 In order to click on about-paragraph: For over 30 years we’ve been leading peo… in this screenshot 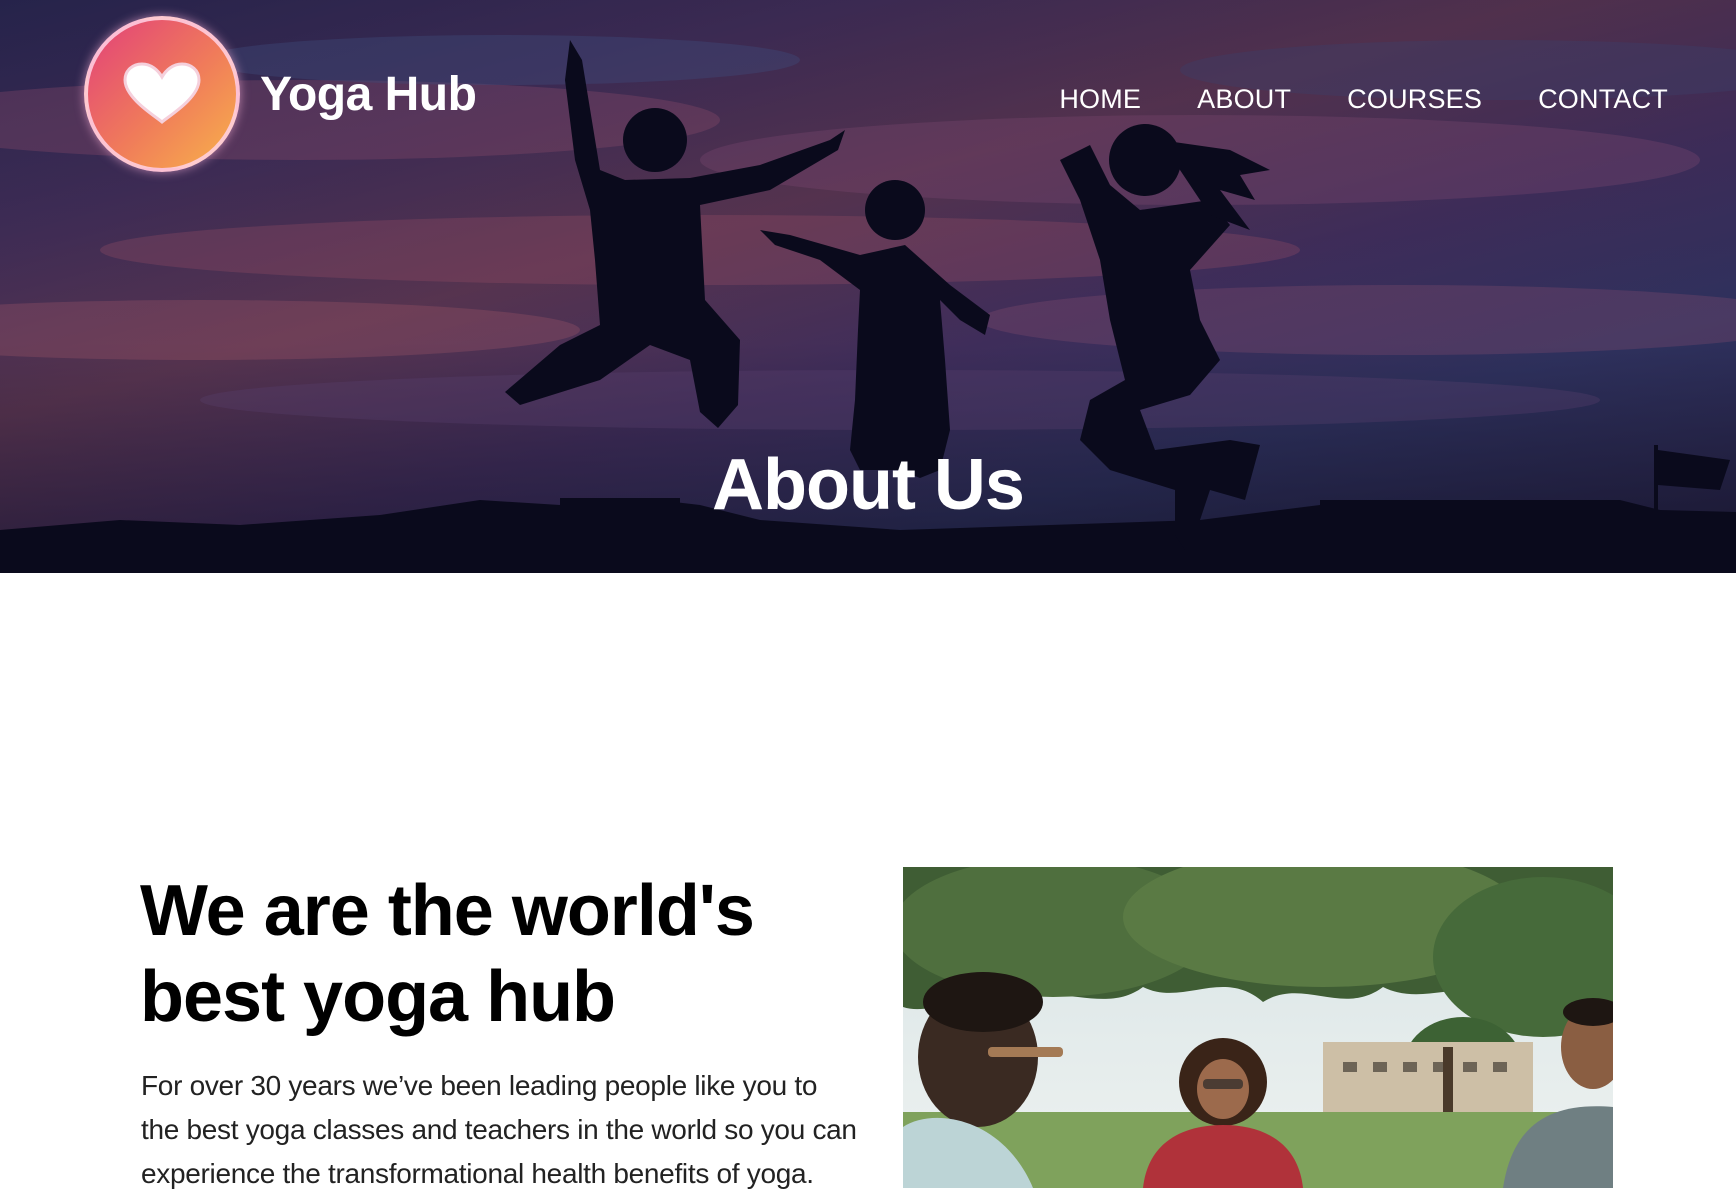, I will do `click(499, 1129)`.